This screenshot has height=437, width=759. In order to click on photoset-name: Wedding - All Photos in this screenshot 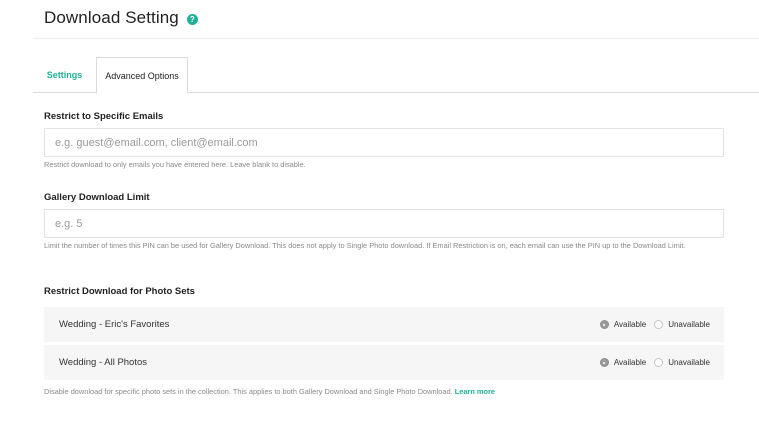, I will do `click(103, 362)`.